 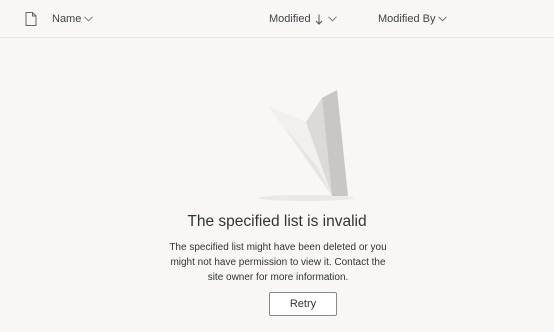 I want to click on modified-column-header: Modified, so click(x=303, y=19).